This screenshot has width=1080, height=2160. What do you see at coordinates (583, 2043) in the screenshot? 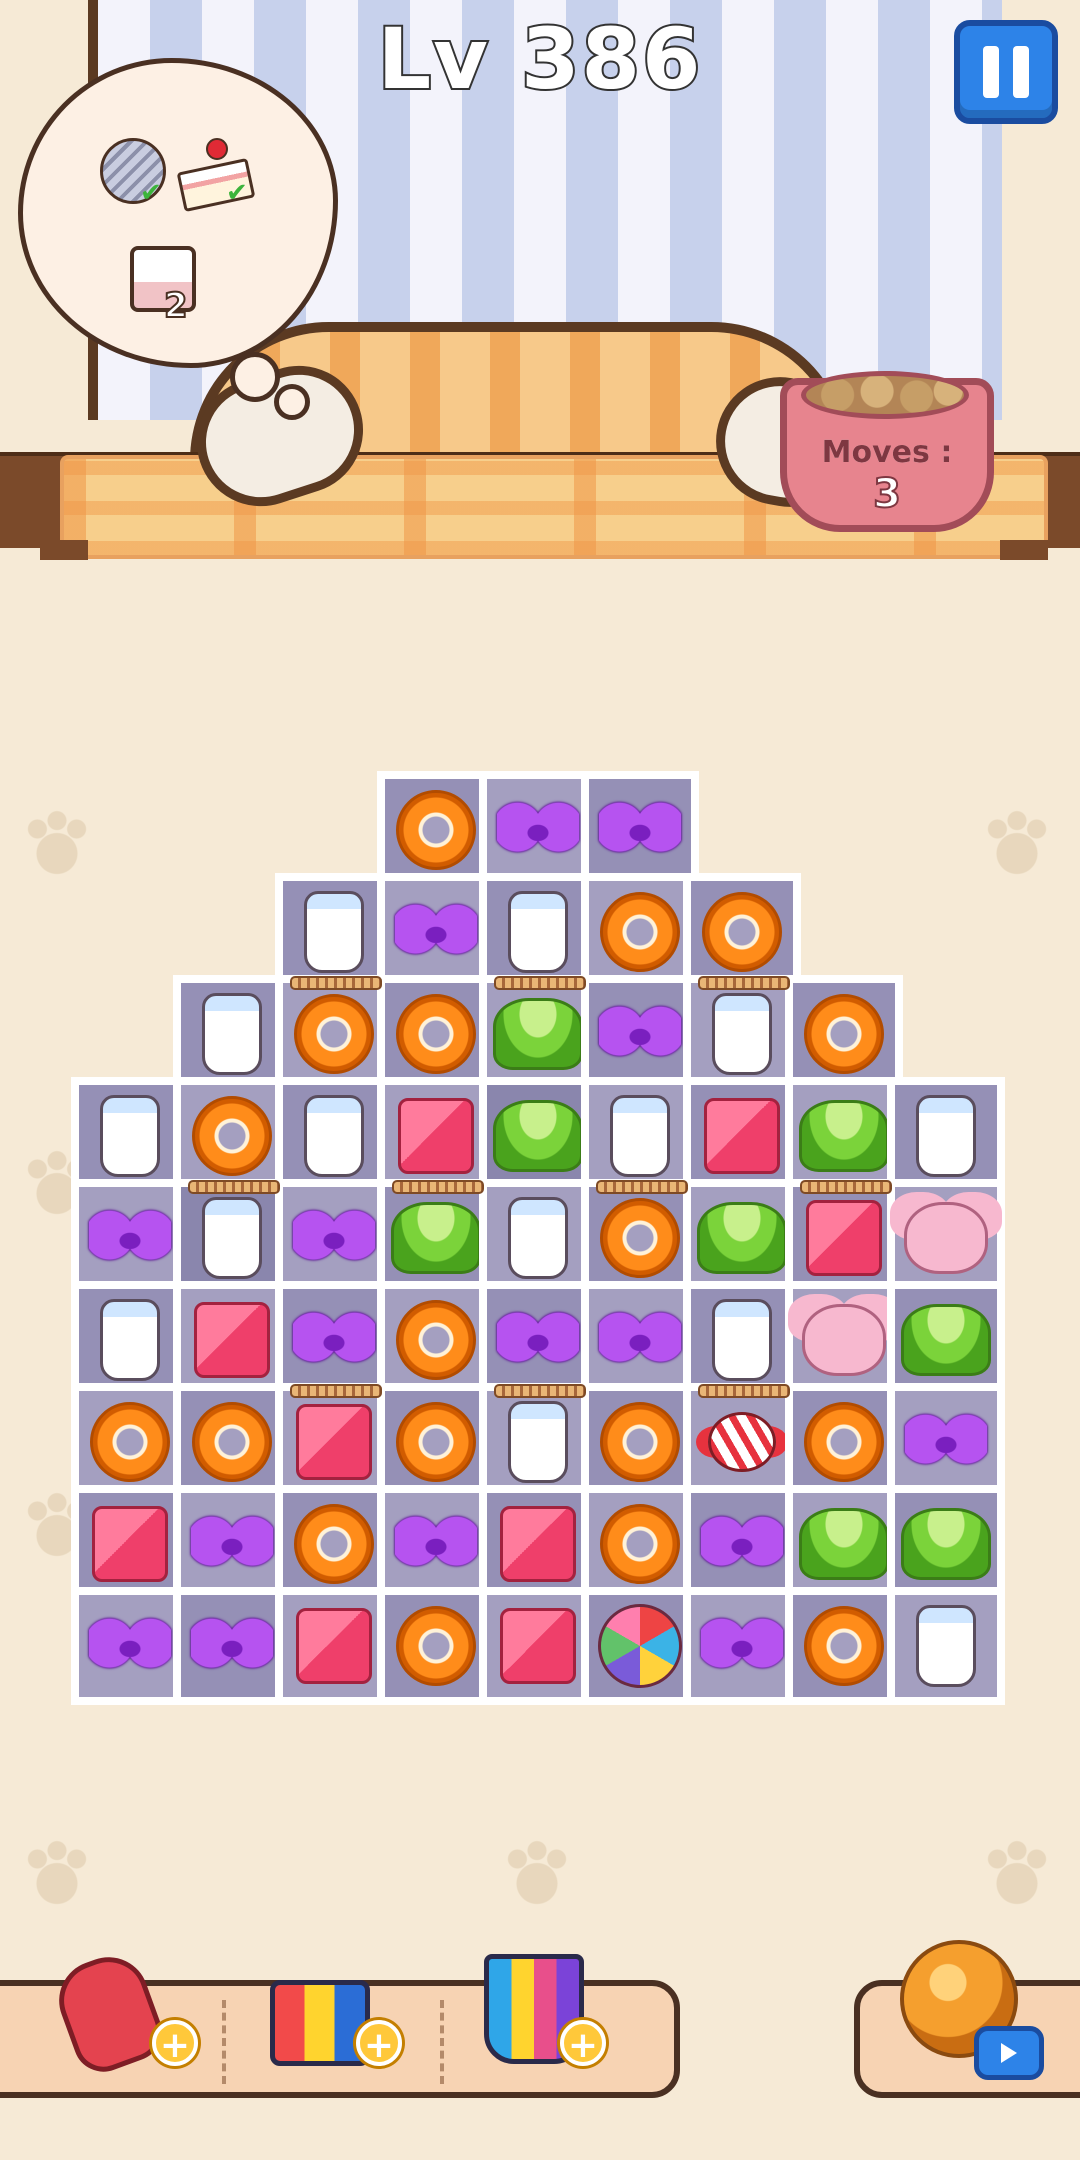
I see `add-brush-booster-button: +` at bounding box center [583, 2043].